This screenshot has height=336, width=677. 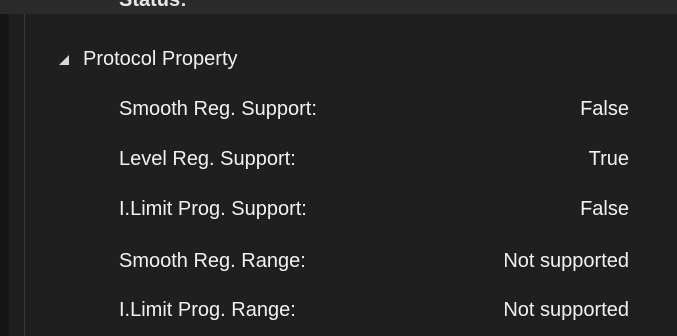 I want to click on property-row: Smooth Reg. Range: Not supported, so click(x=374, y=261).